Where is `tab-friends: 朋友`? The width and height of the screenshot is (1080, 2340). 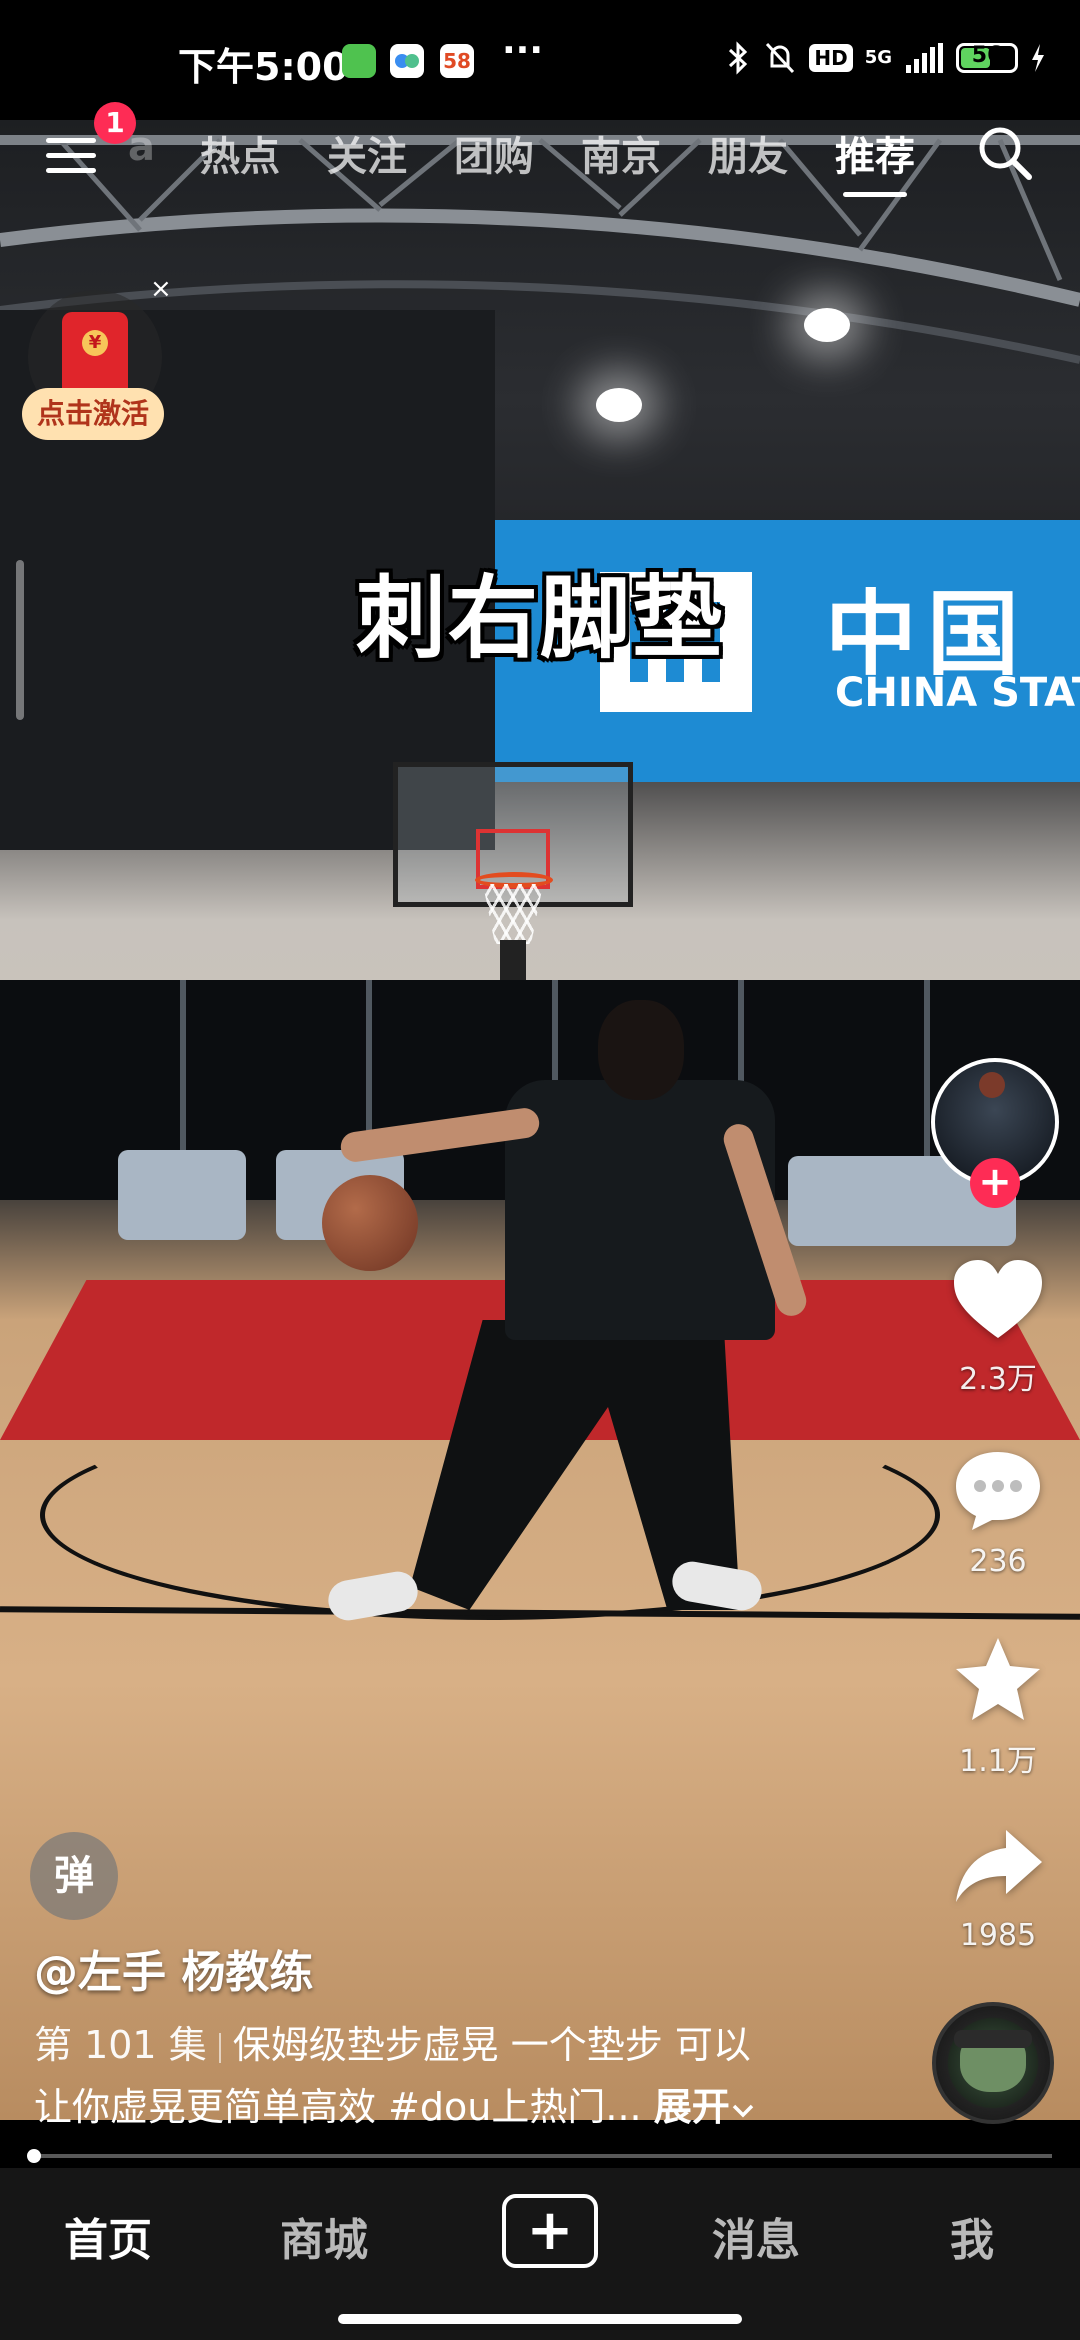
tab-friends: 朋友 is located at coordinates (771, 153).